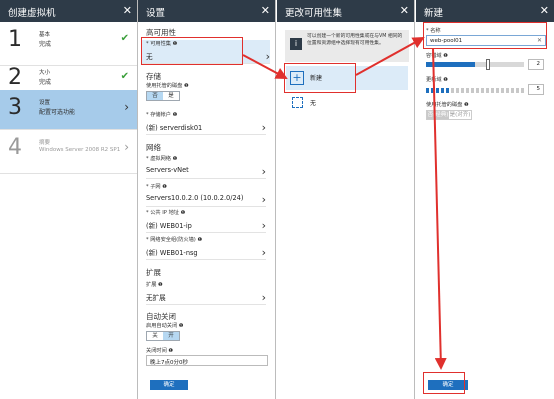 The image size is (554, 399). Describe the element at coordinates (206, 248) in the screenshot. I see `nsg-field: * 网络安全组(防火墙) ❶ (新) WEB01-nsg ›` at that location.